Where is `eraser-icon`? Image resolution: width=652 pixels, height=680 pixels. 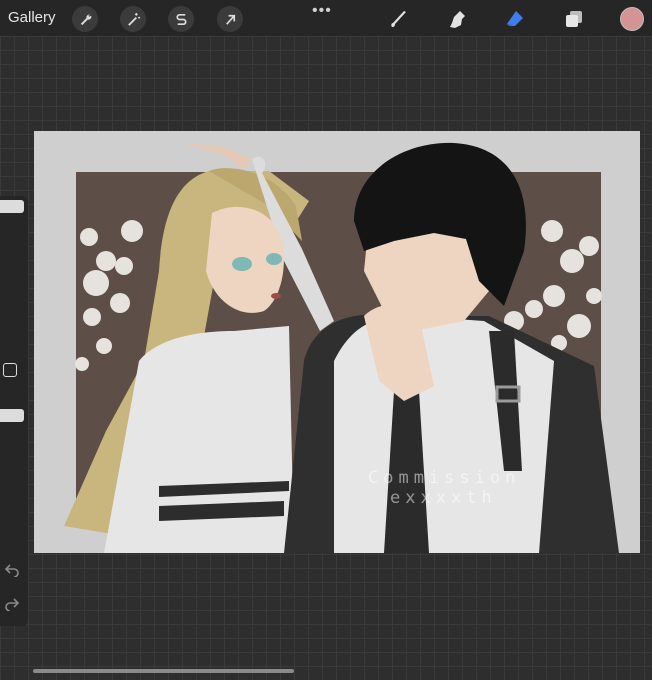 eraser-icon is located at coordinates (515, 19).